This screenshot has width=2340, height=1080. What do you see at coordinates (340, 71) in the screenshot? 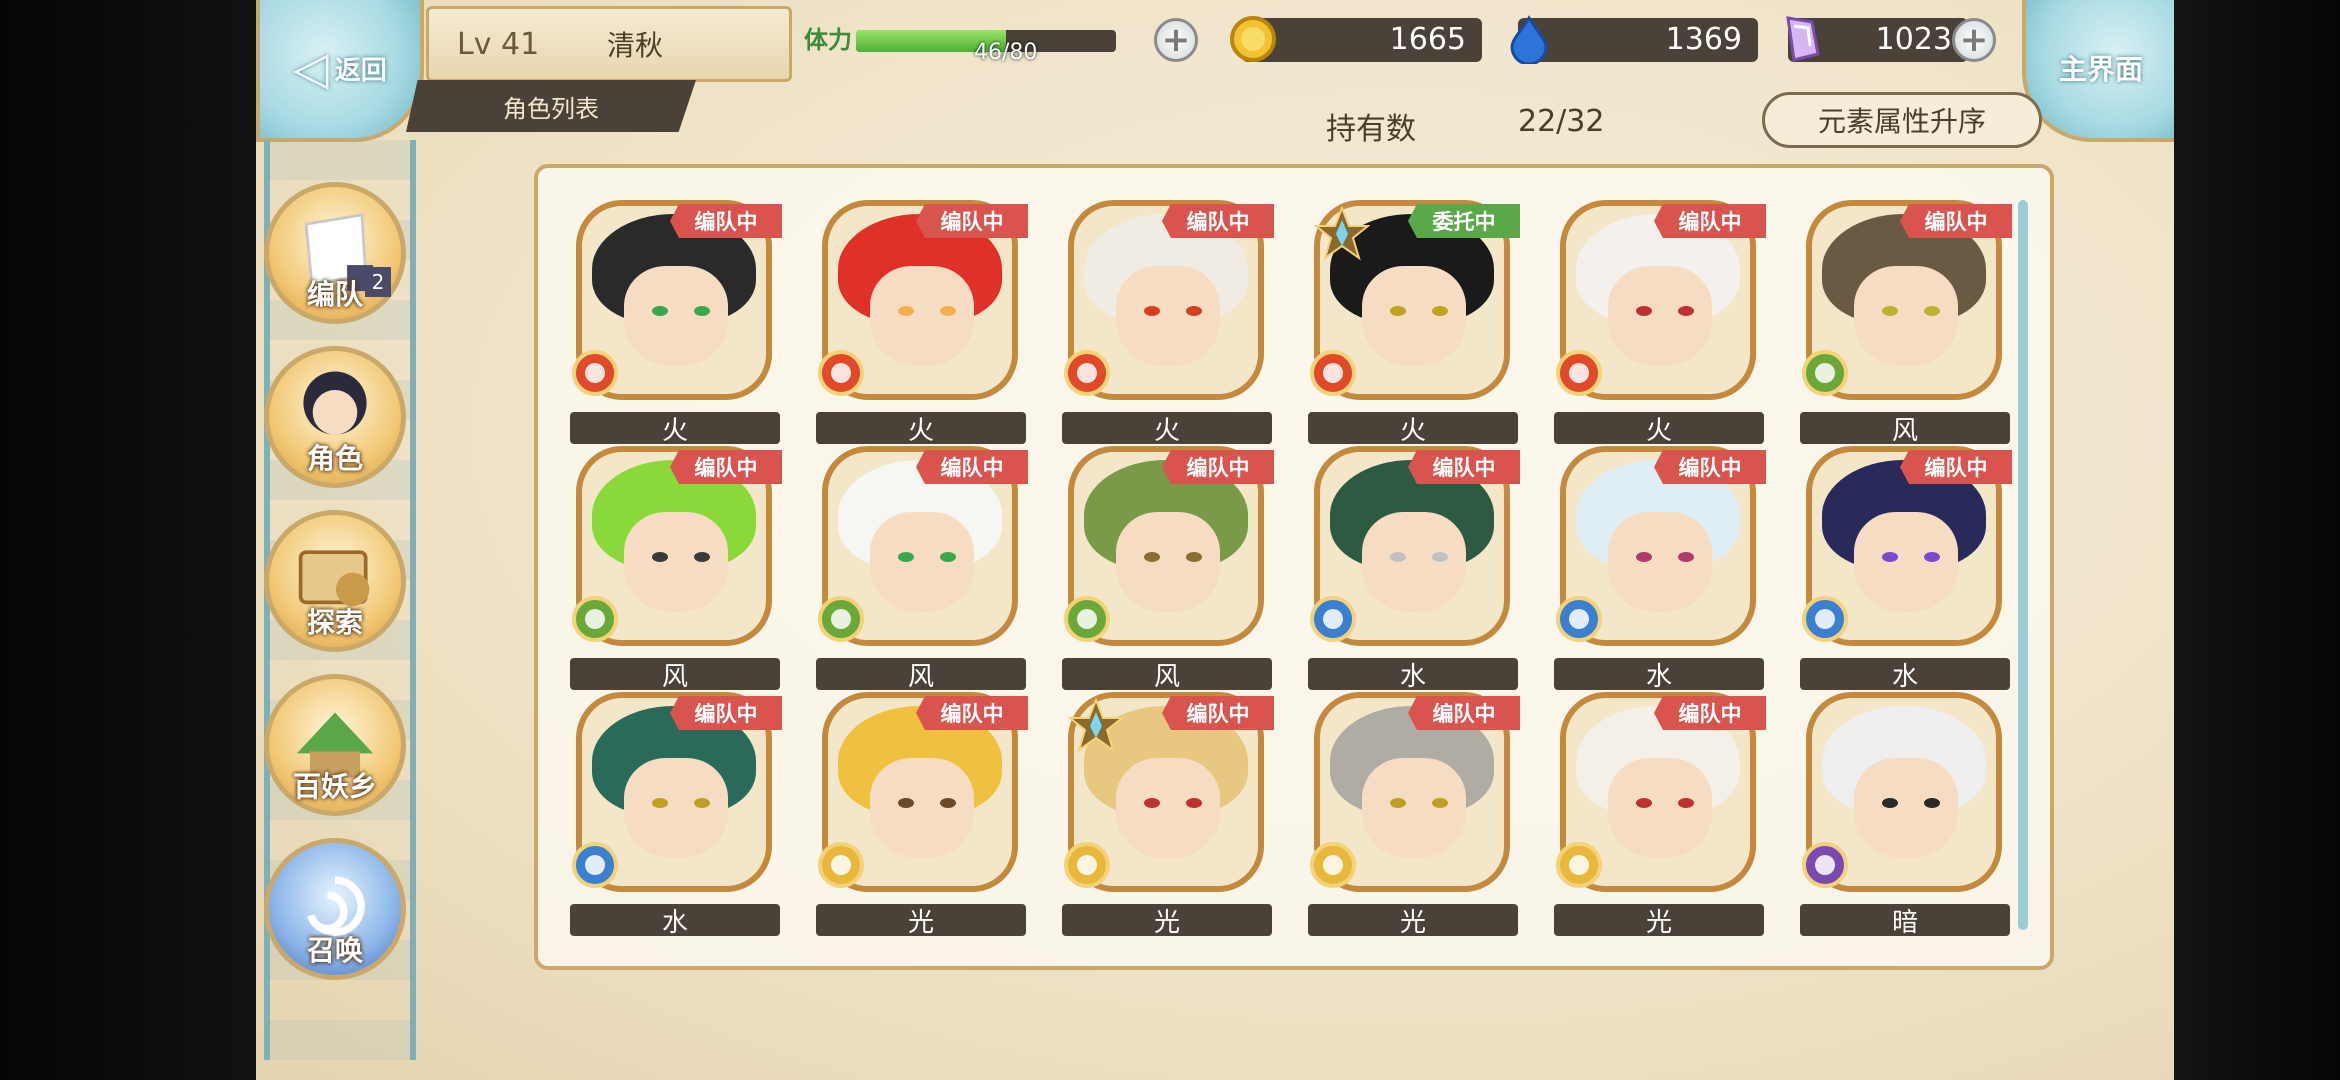
I see `back-button: ◁ 返回` at bounding box center [340, 71].